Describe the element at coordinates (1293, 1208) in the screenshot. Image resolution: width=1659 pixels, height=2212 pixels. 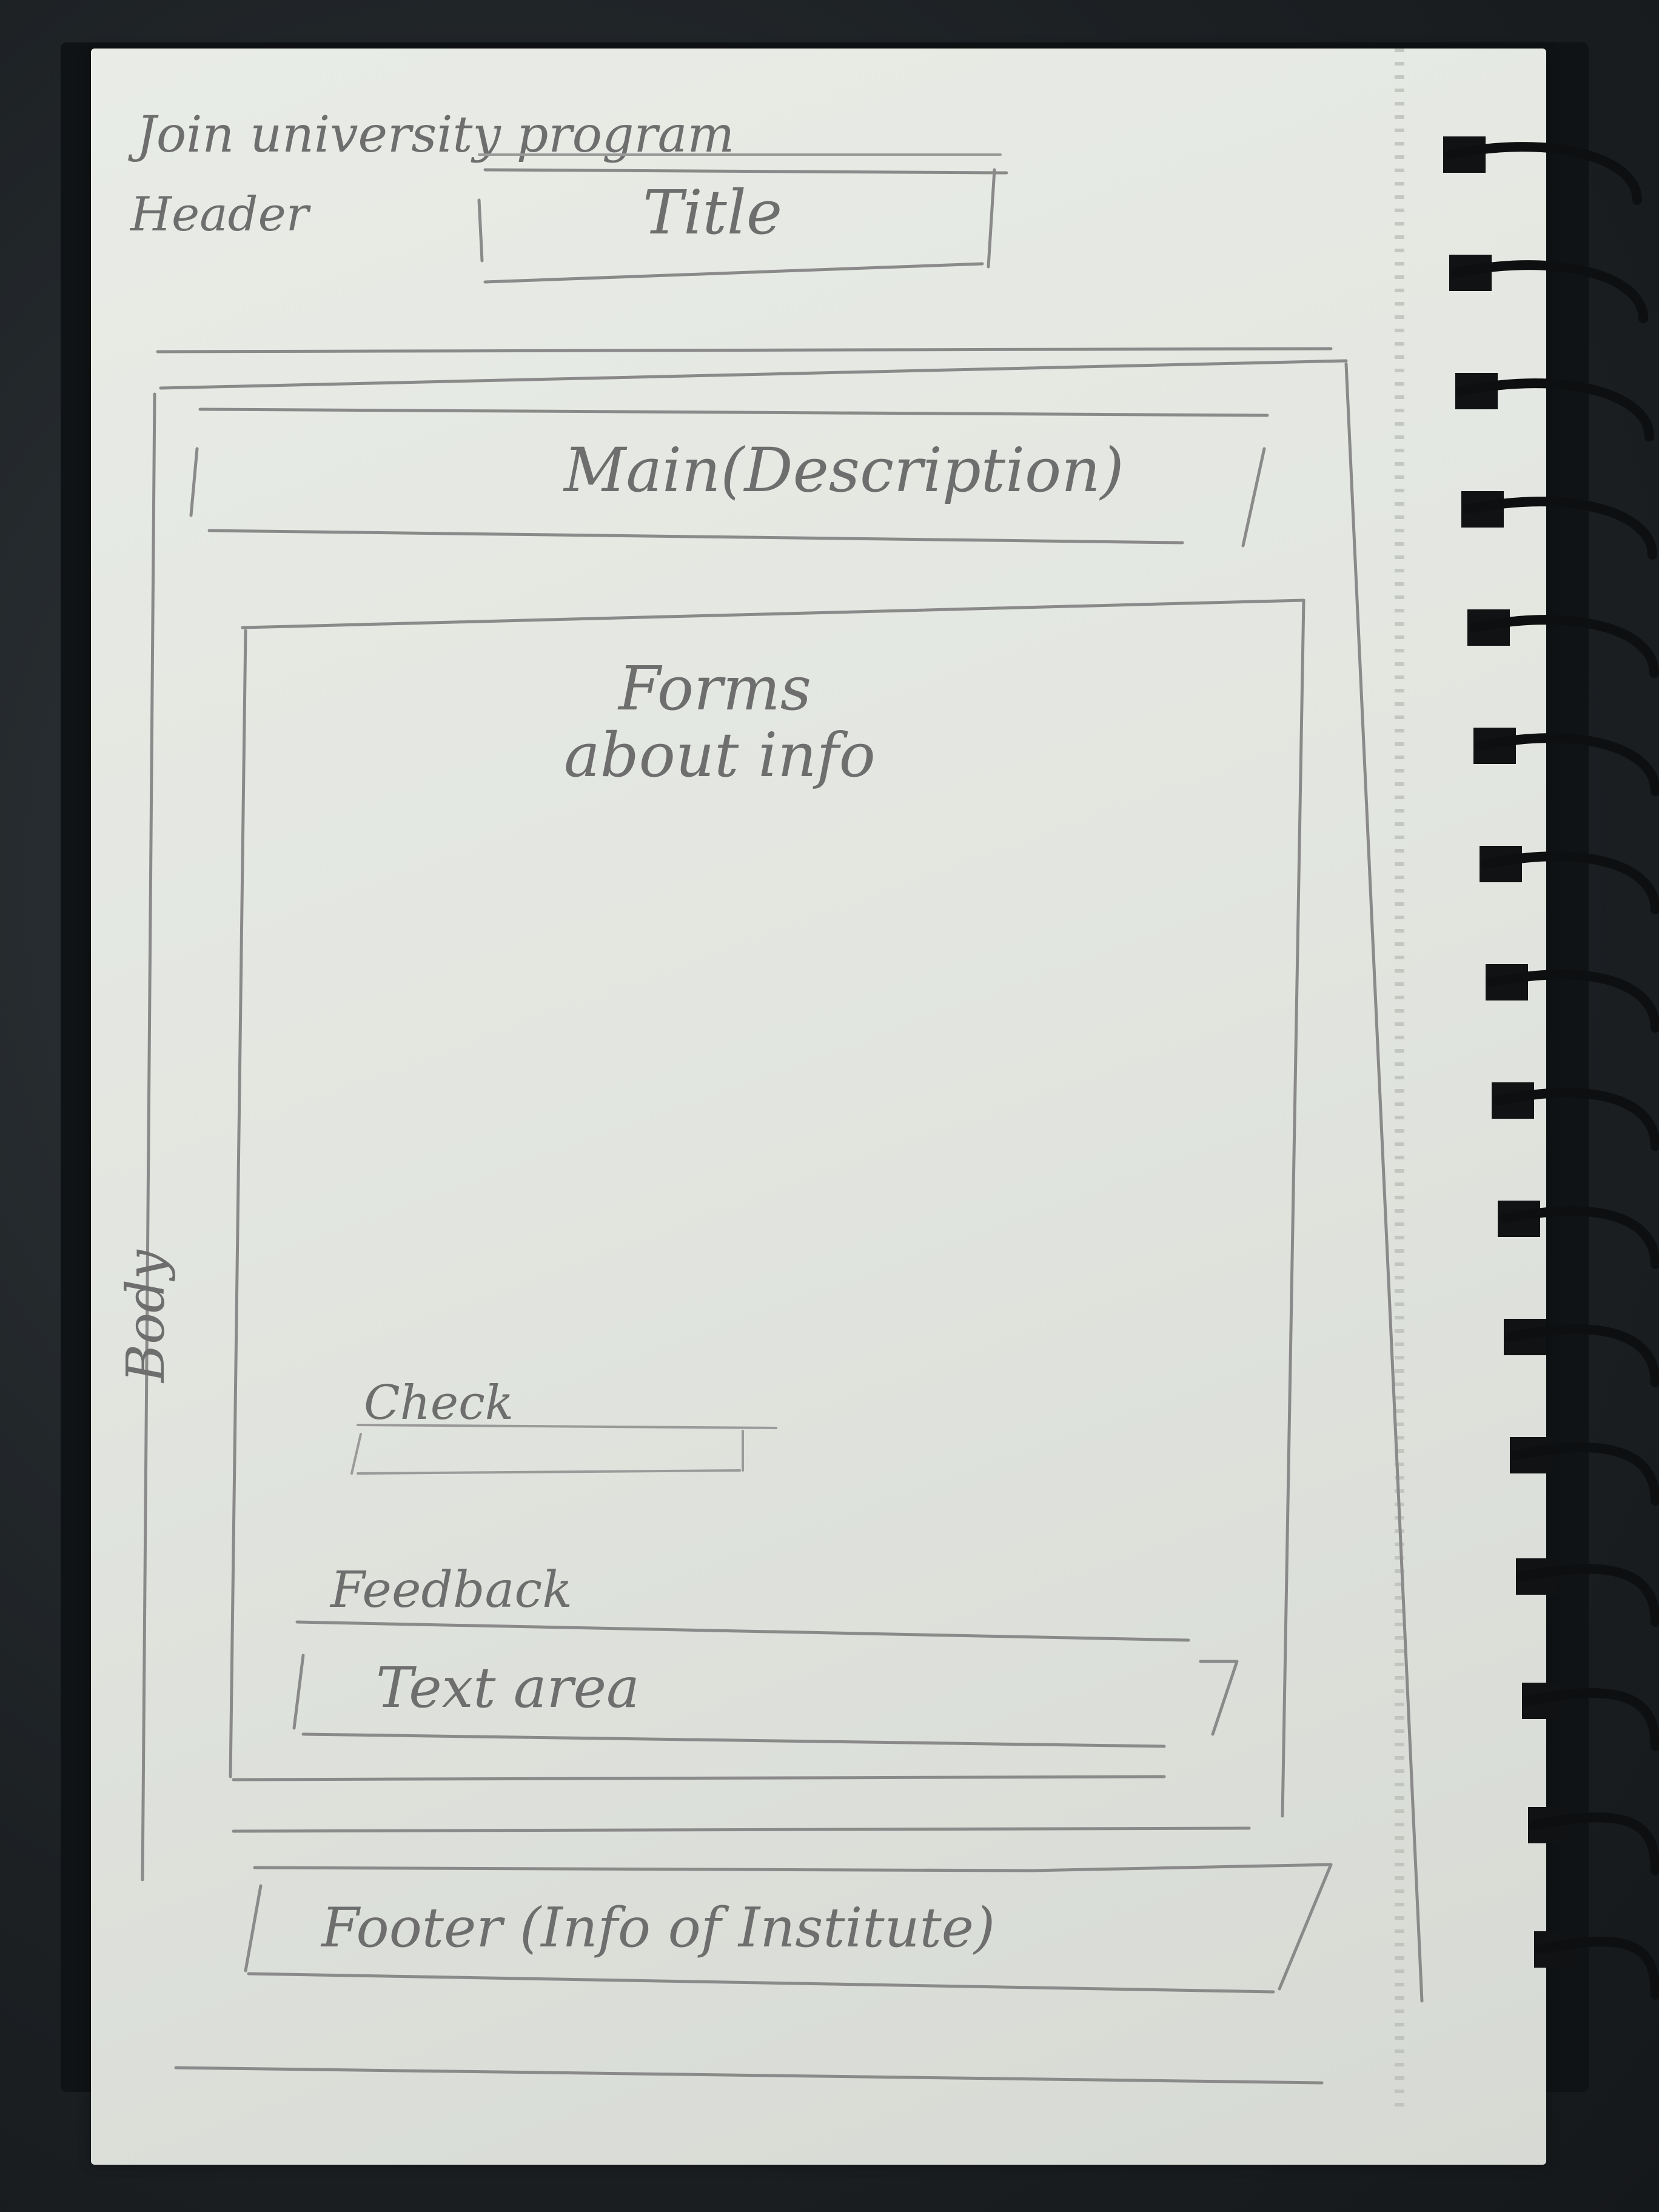
I see `forms-box-right` at that location.